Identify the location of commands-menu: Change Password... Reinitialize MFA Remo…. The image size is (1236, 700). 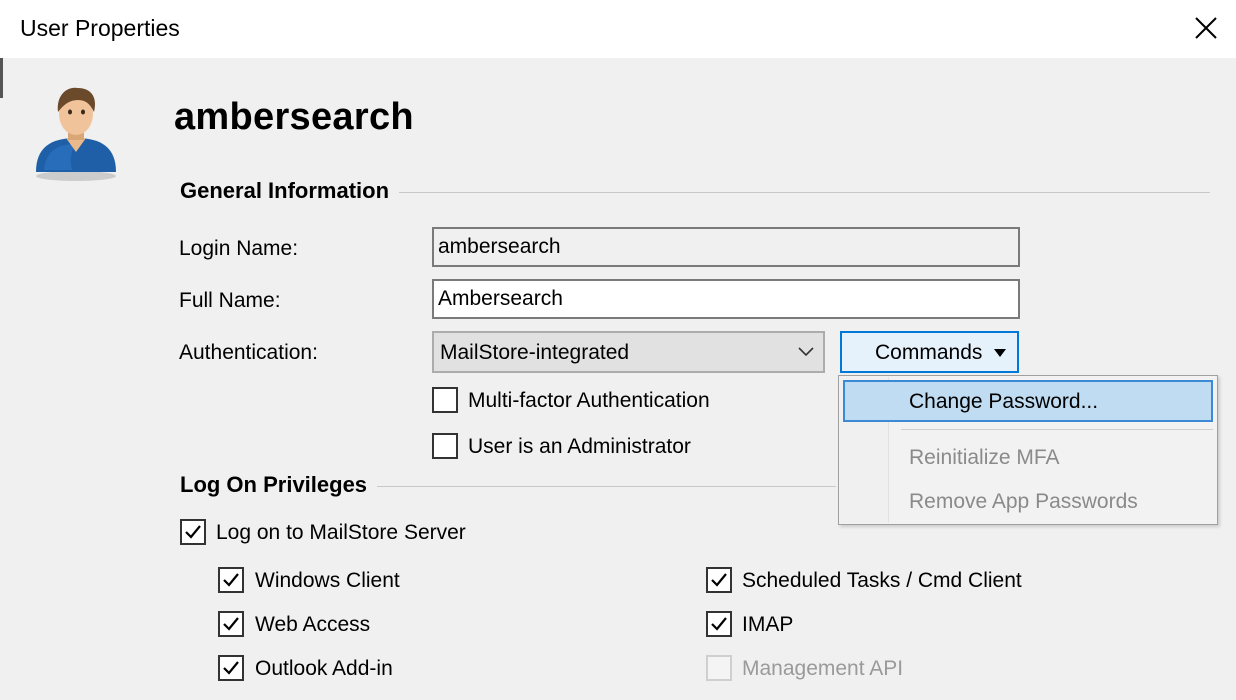
(1028, 450).